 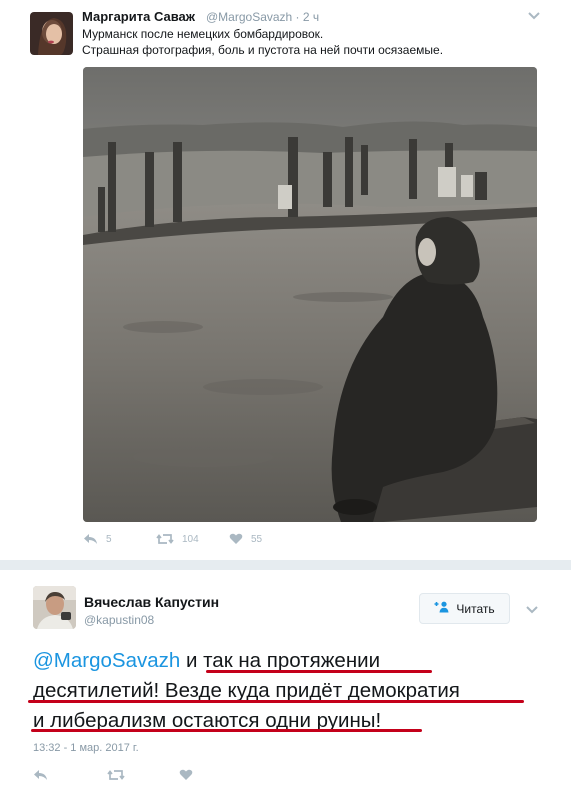 I want to click on reply-action: 5, so click(x=97, y=539).